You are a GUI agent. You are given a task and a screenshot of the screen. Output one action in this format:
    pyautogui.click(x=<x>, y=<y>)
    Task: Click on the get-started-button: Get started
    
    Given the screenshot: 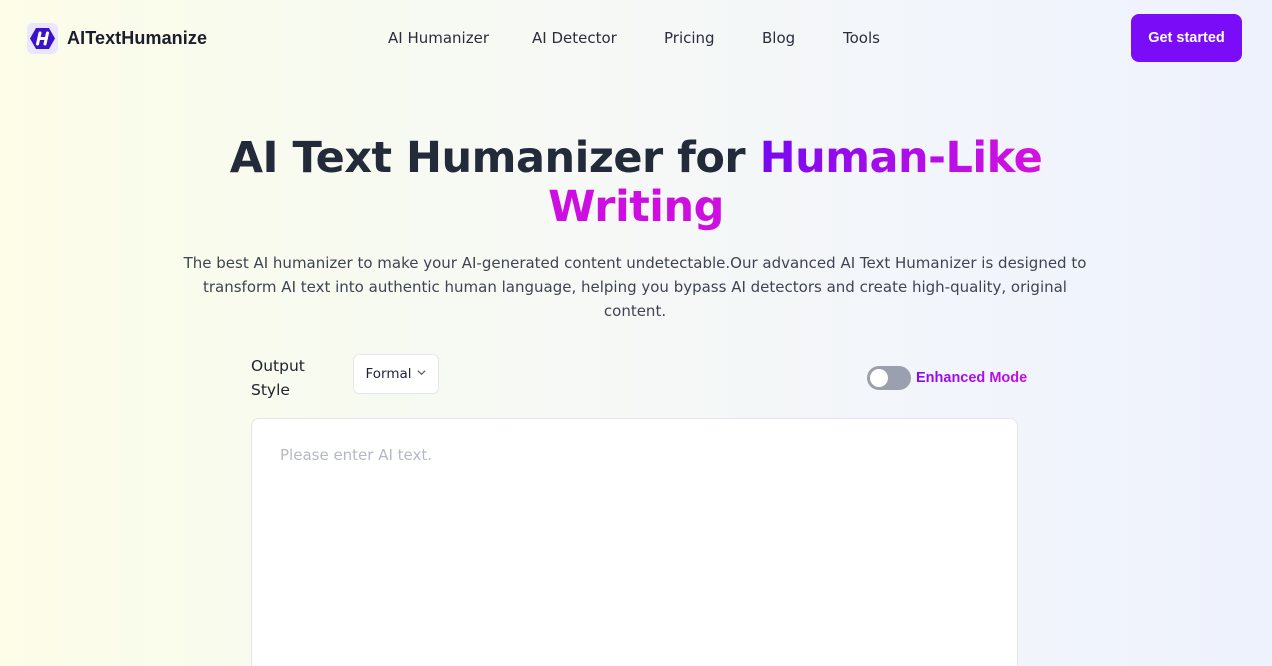 What is the action you would take?
    pyautogui.click(x=1186, y=38)
    